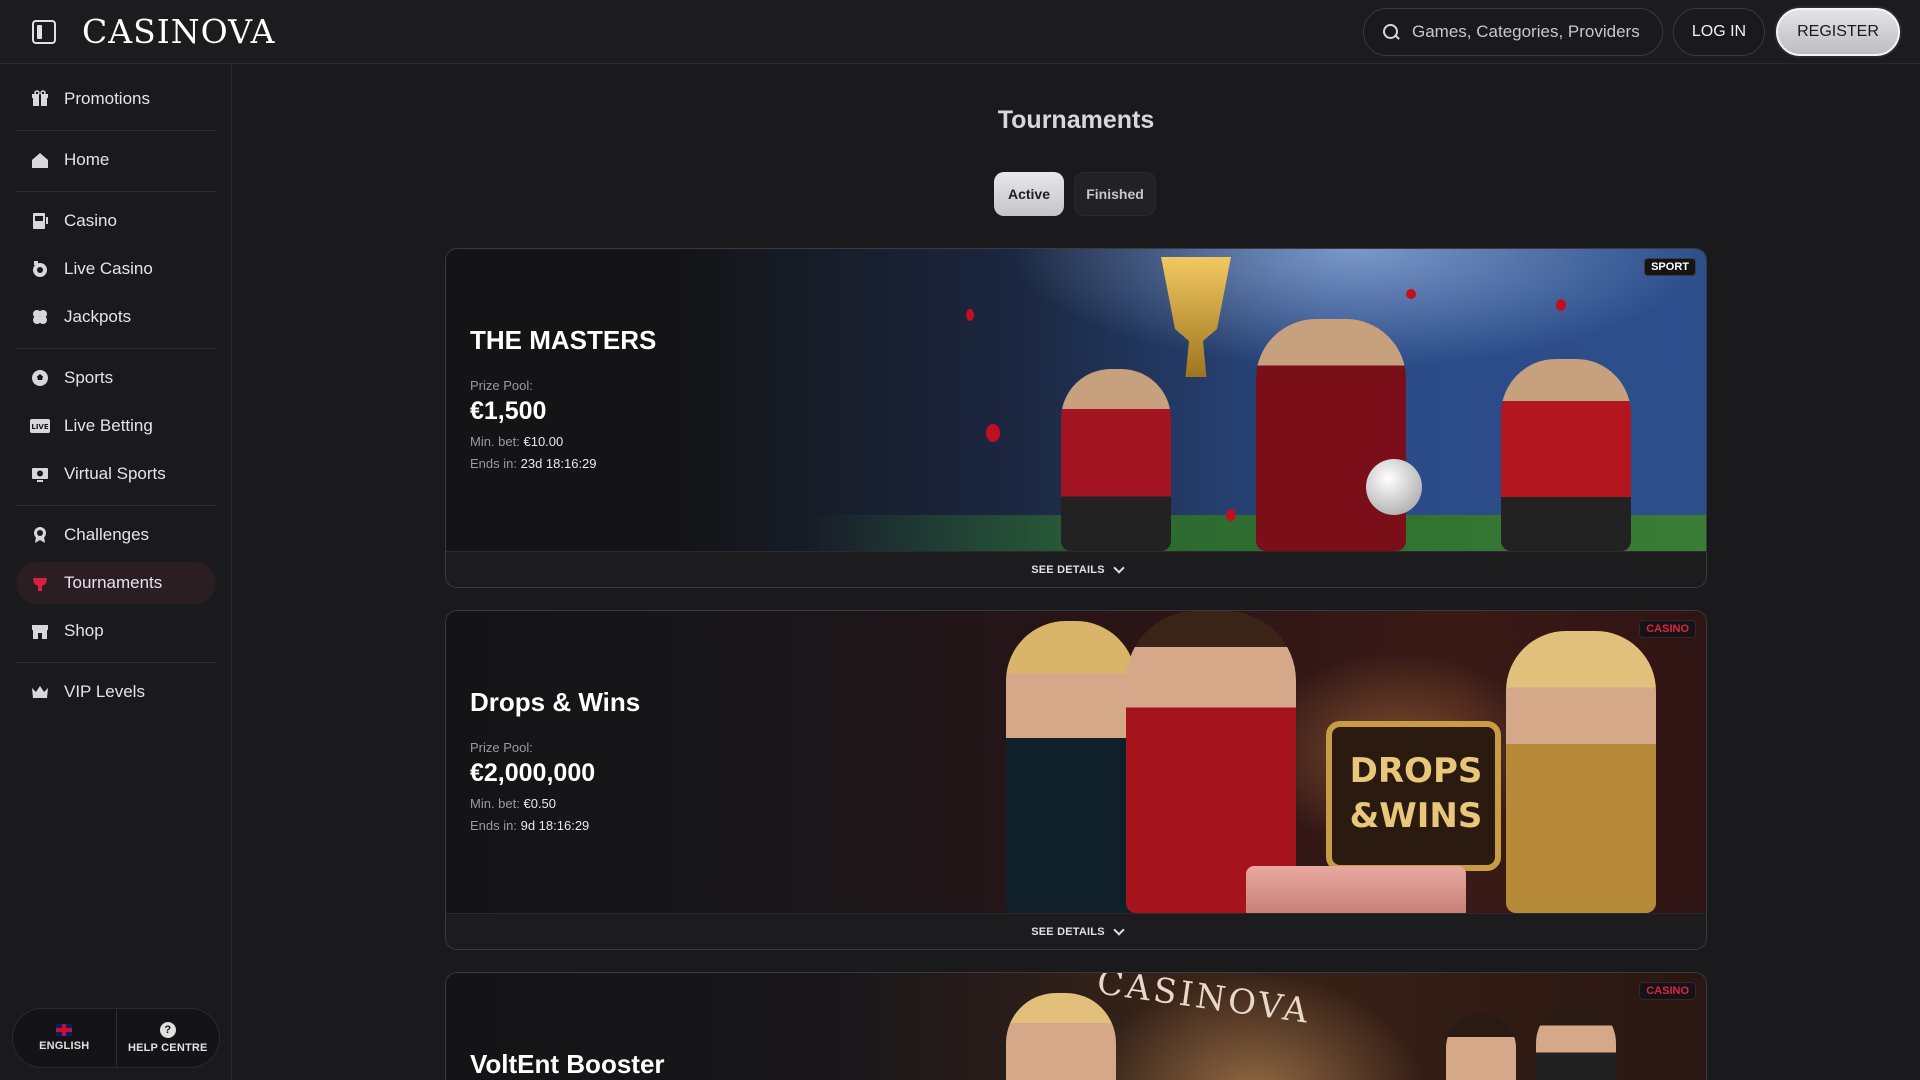 The image size is (1920, 1080). Describe the element at coordinates (107, 98) in the screenshot. I see `sidebar-item-label: Promotions` at that location.